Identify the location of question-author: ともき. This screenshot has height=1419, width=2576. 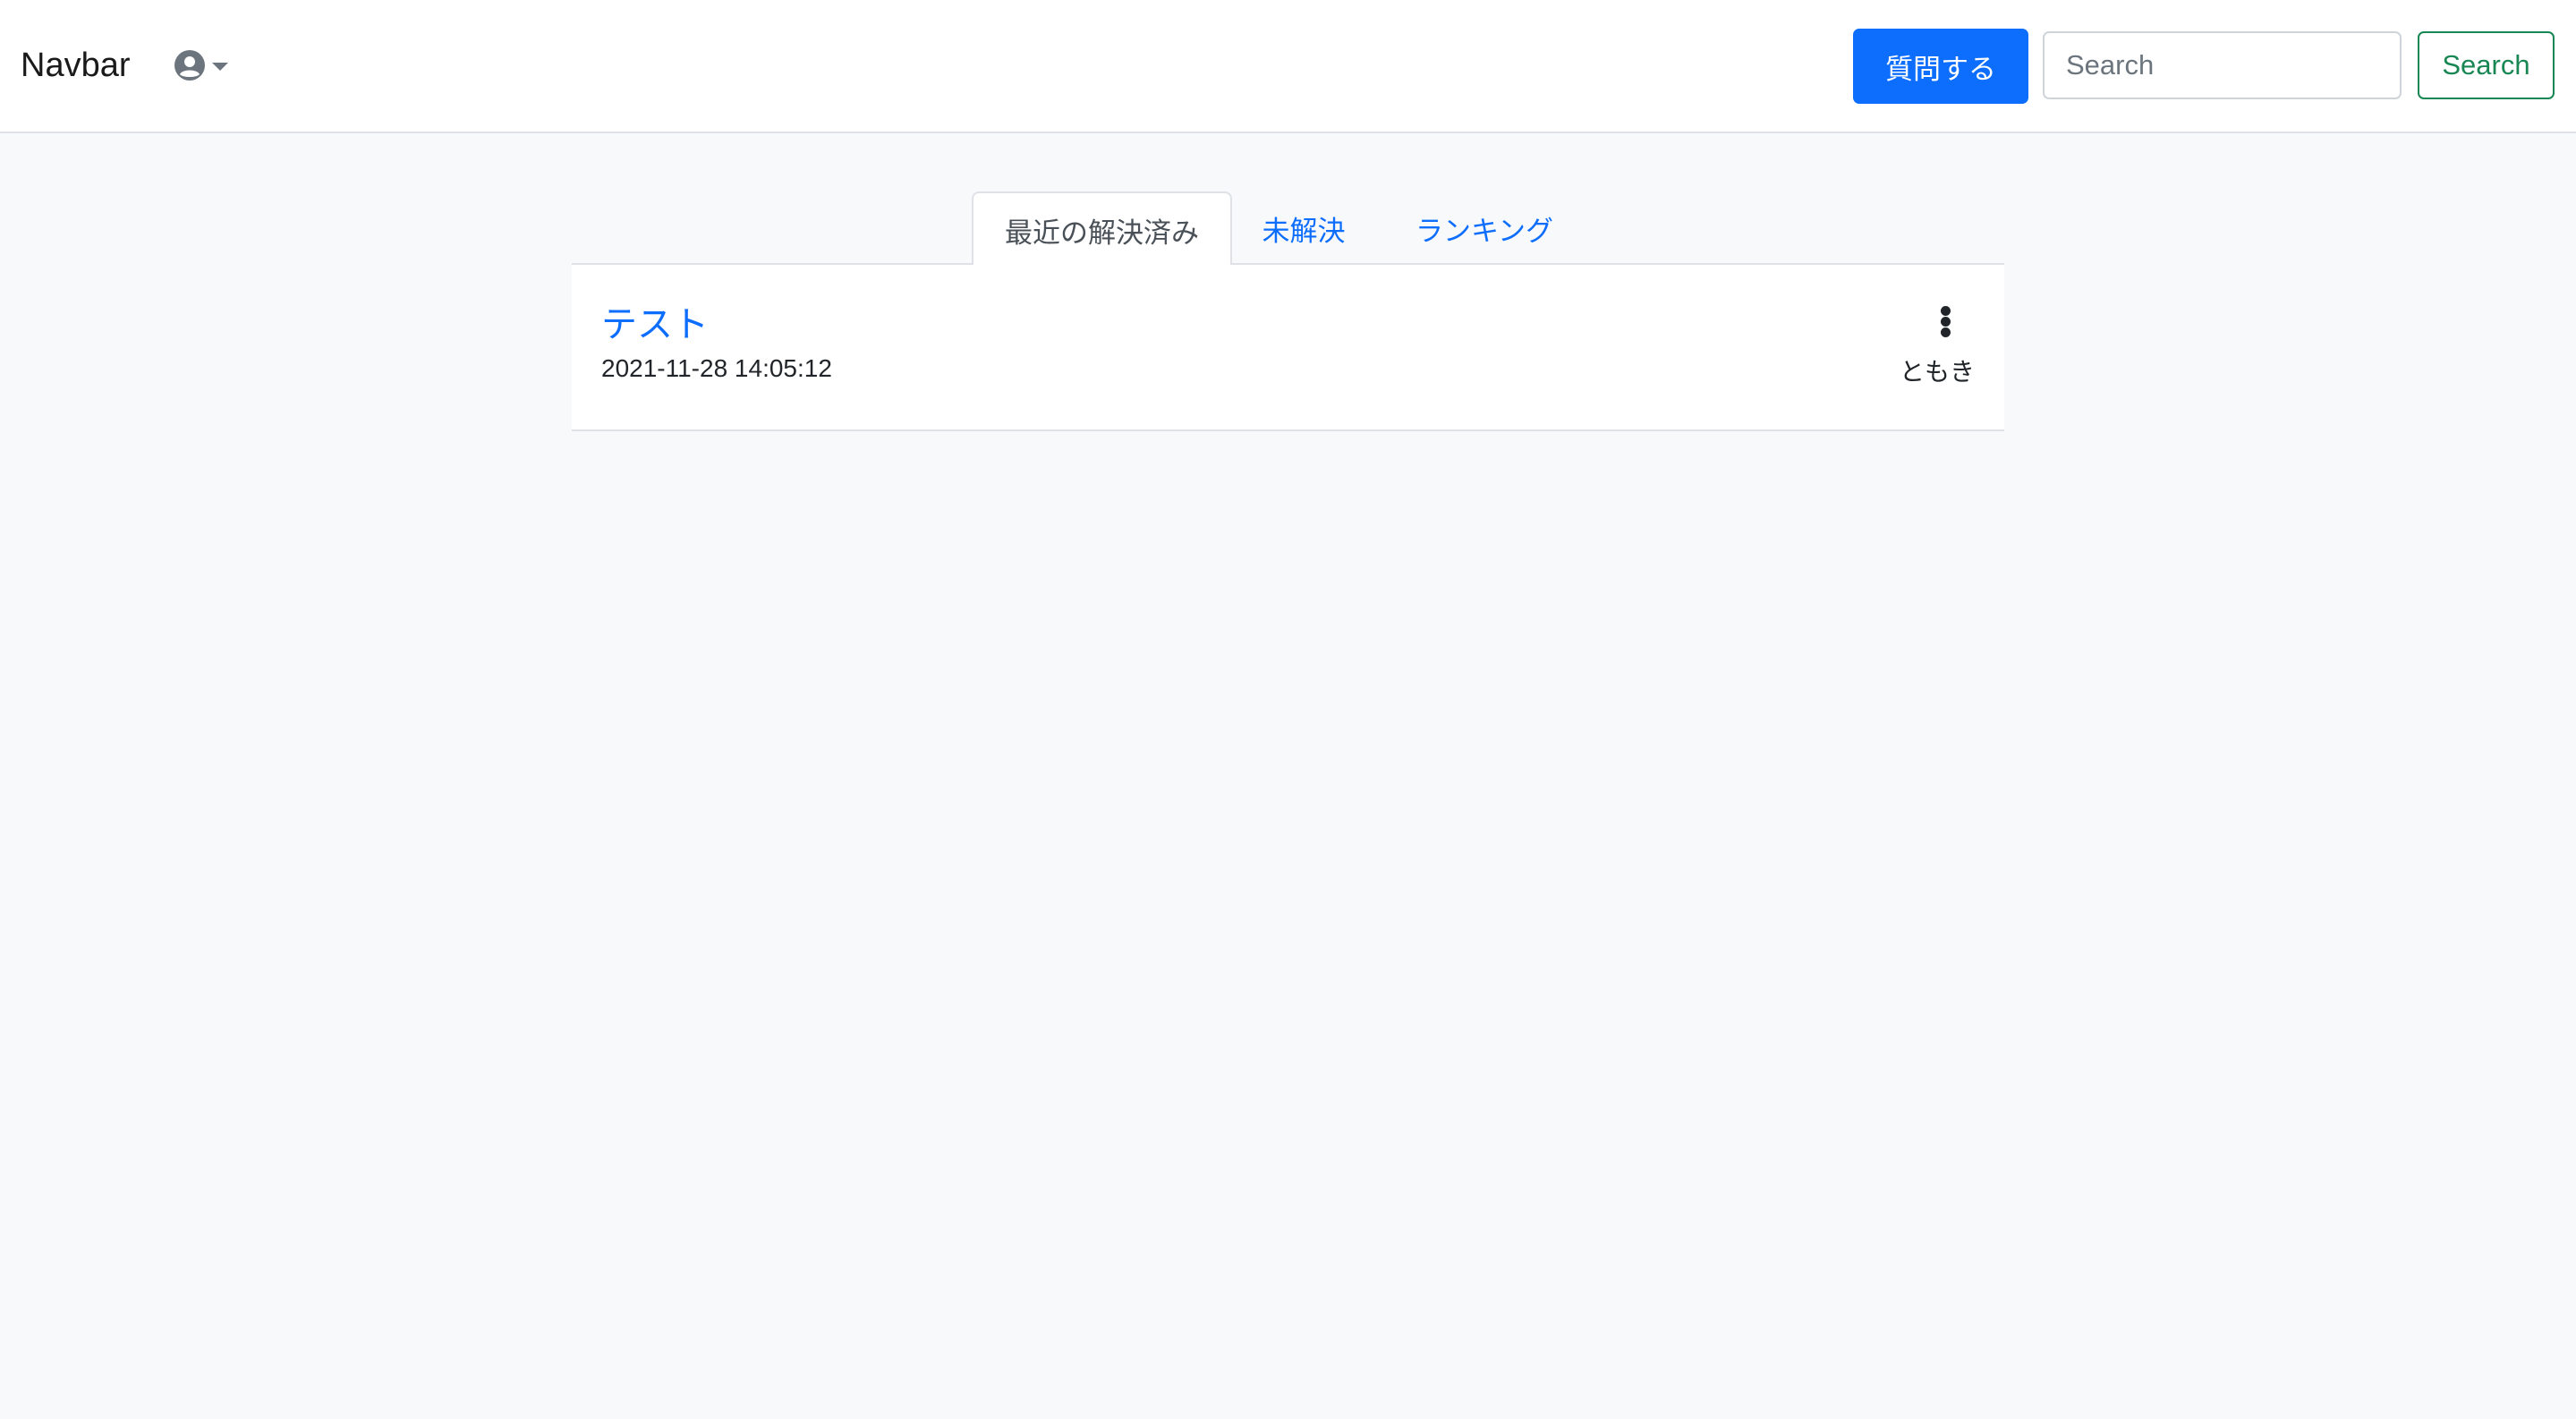
(1938, 372).